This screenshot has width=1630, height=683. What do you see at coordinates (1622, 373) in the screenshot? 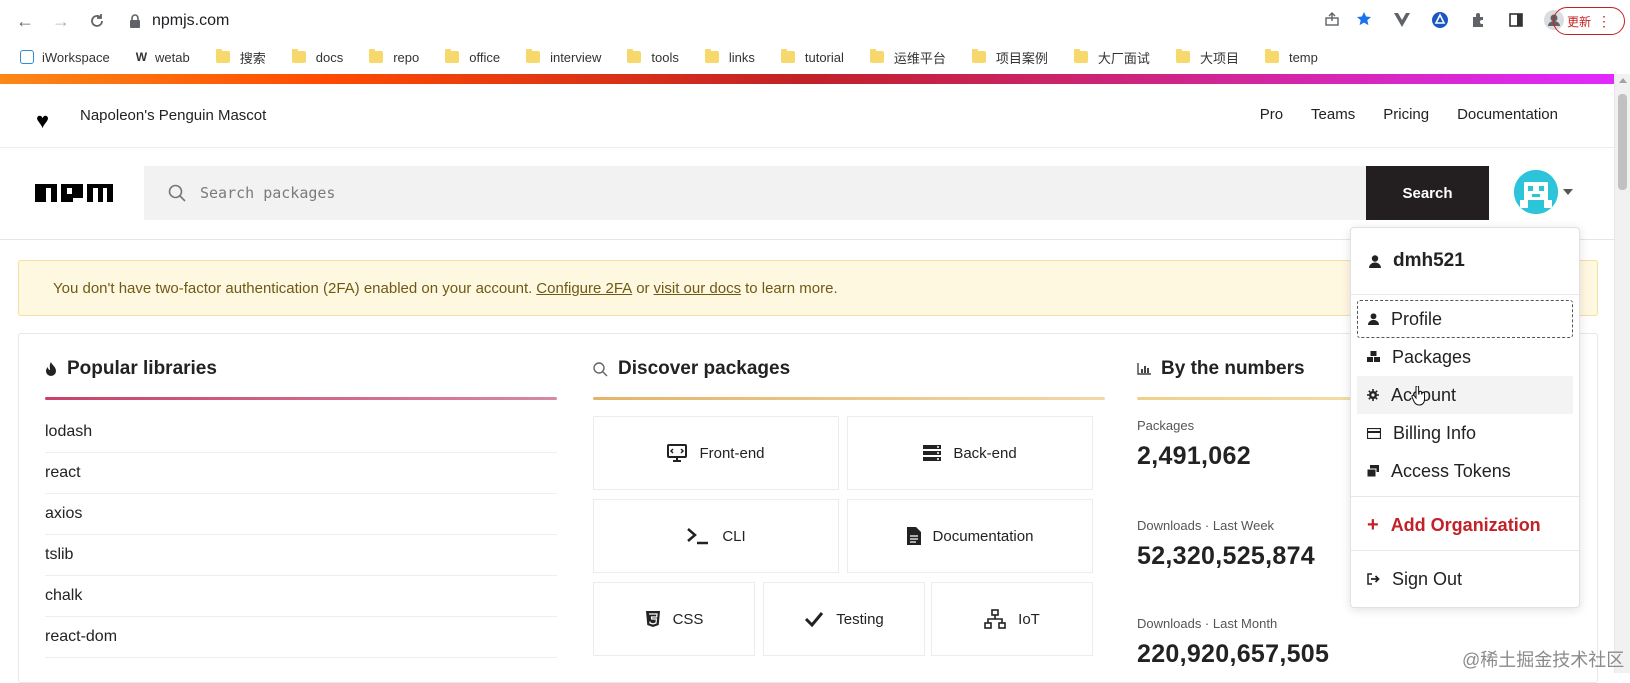
I see `page-scrollbar` at bounding box center [1622, 373].